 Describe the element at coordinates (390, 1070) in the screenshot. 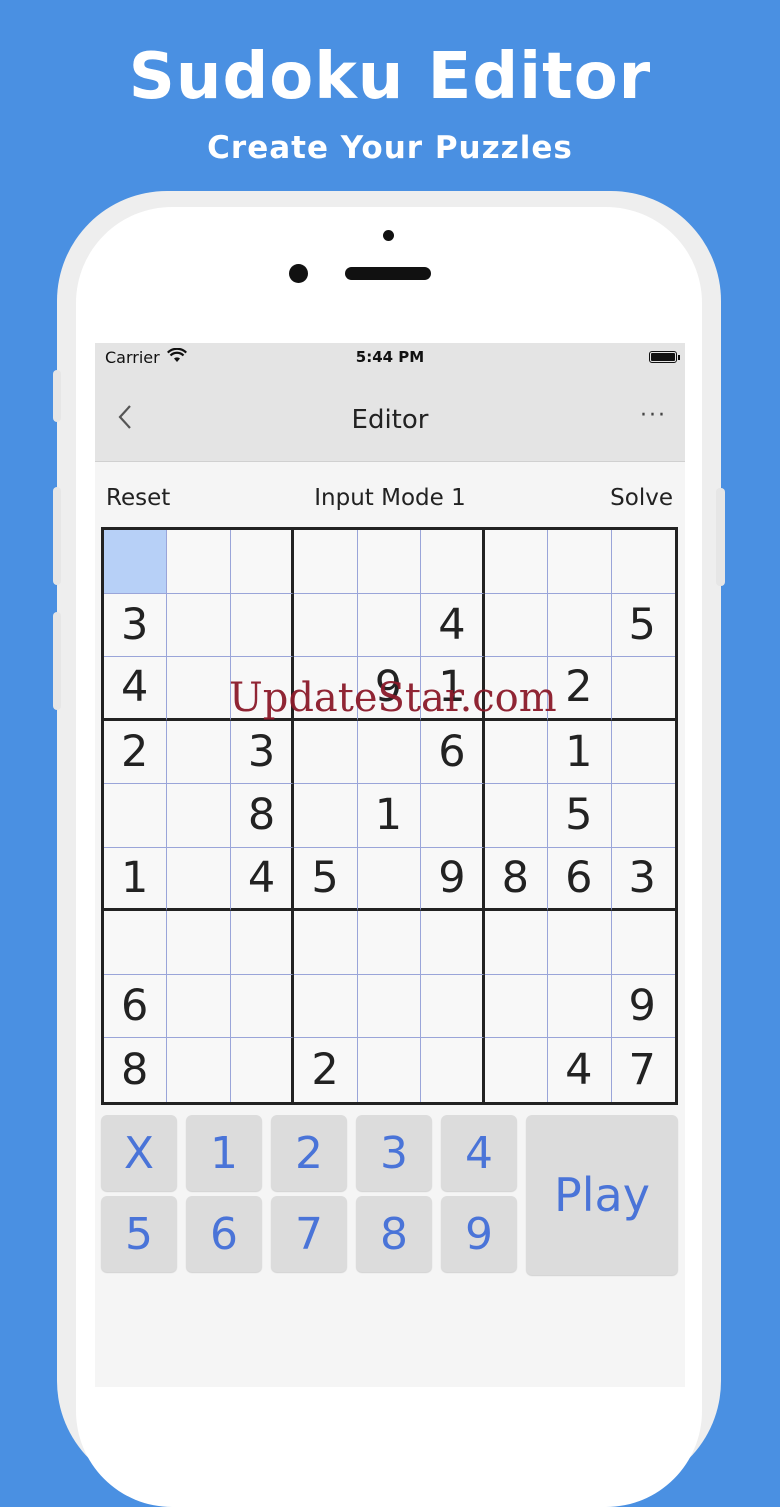

I see `sudoku-cell-r9c5` at that location.